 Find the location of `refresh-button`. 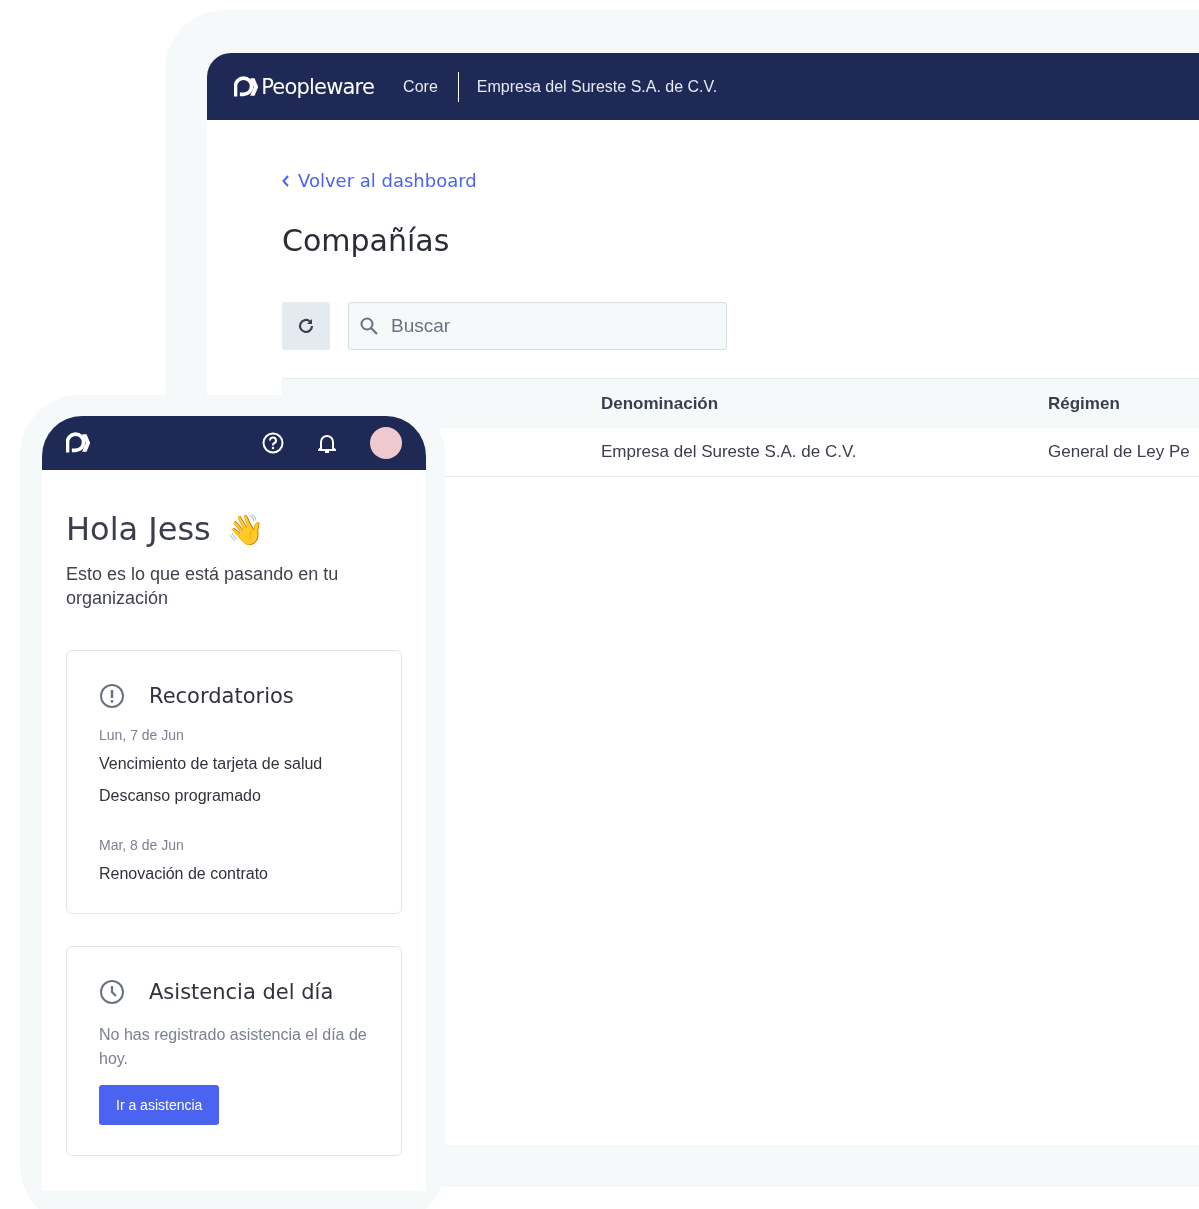

refresh-button is located at coordinates (306, 326).